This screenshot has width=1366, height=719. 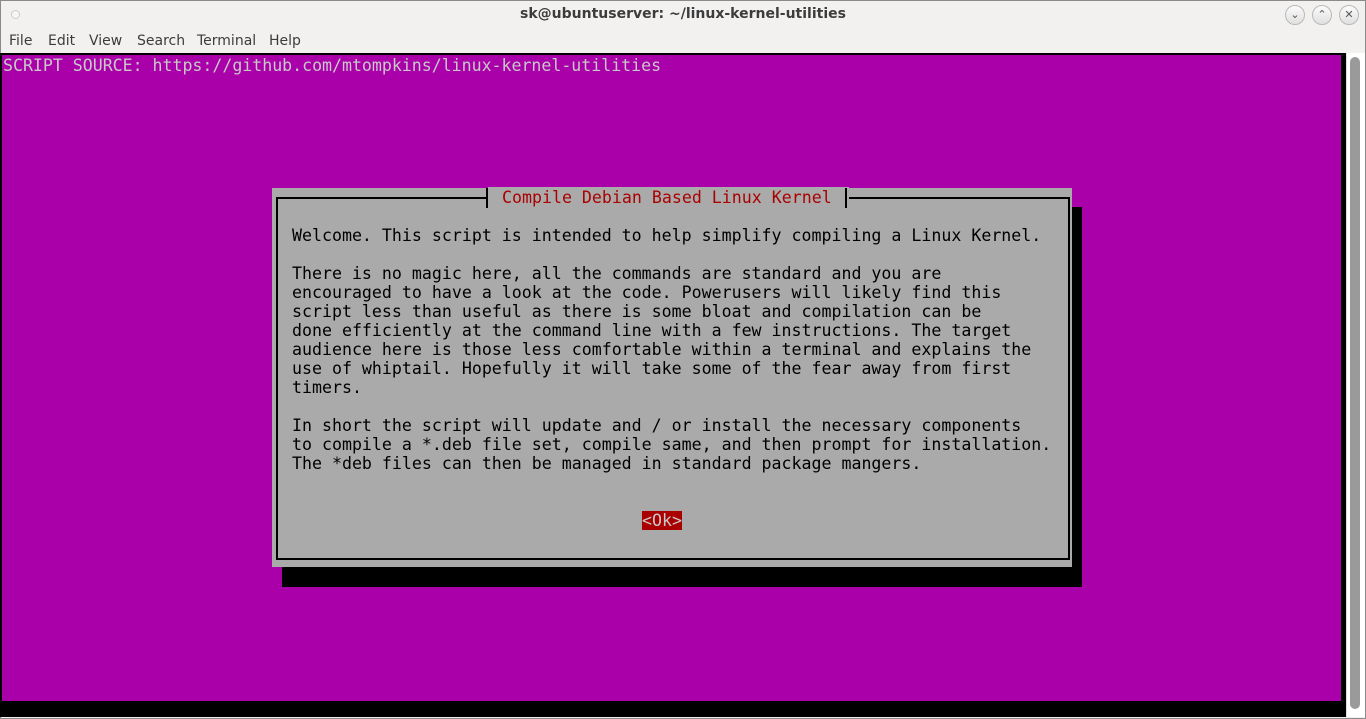 I want to click on menu-file: File, so click(x=20, y=41).